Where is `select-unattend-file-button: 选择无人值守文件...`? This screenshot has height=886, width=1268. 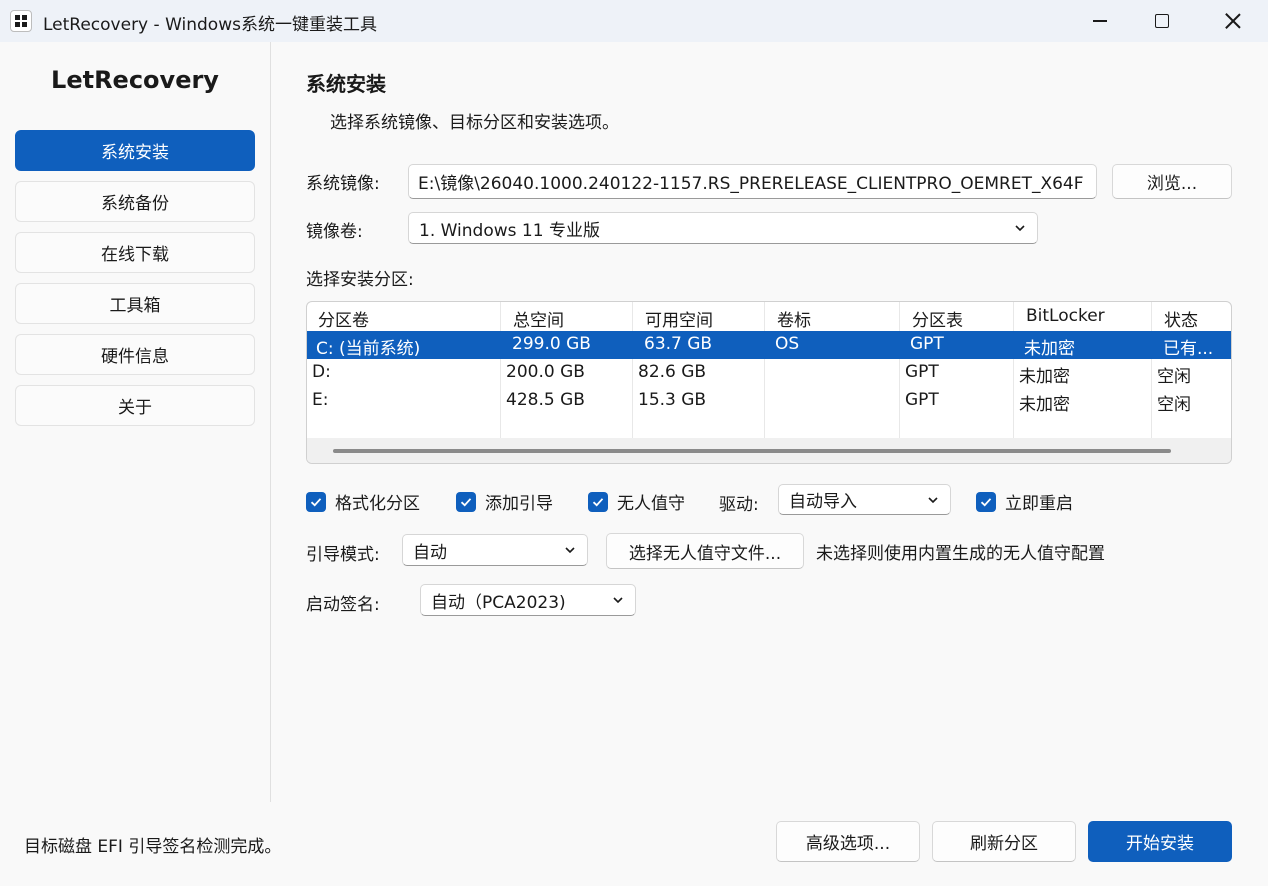 select-unattend-file-button: 选择无人值守文件... is located at coordinates (705, 551).